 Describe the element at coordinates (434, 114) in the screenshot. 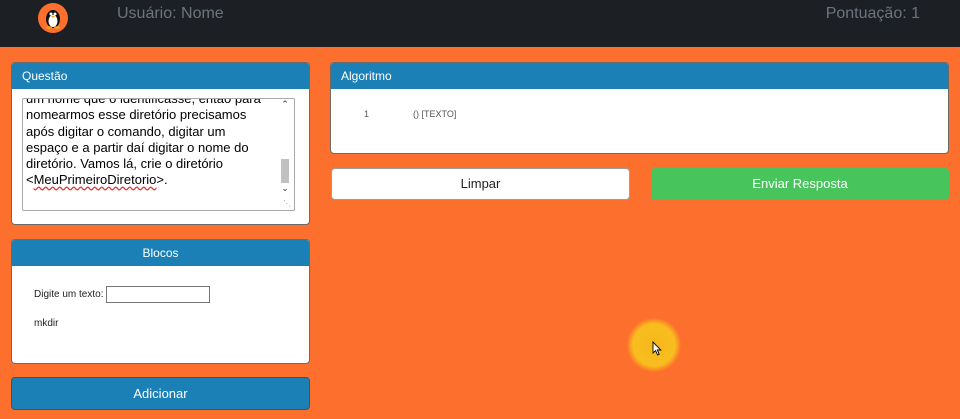

I see `algorithm-line-content: () [TEXTO]` at that location.